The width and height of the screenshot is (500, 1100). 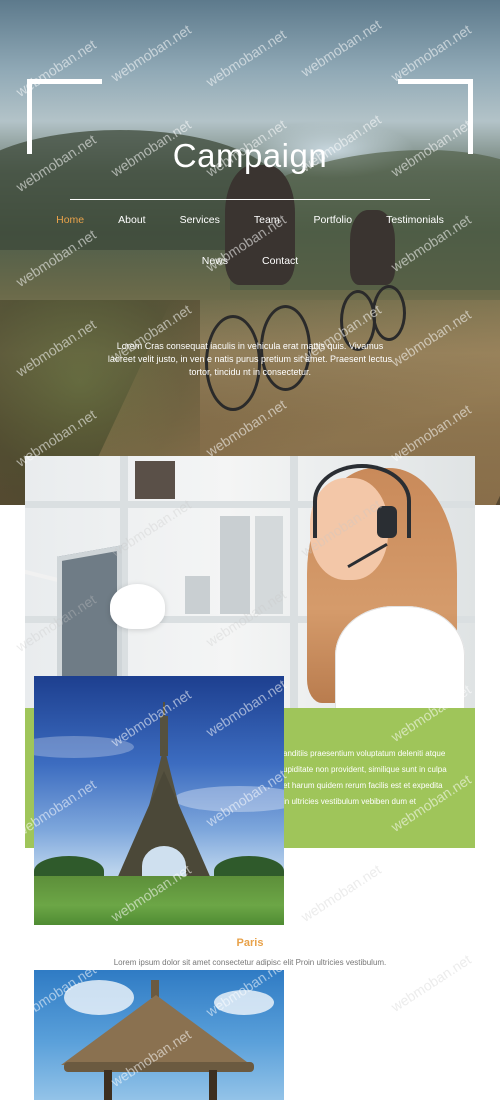 I want to click on nav-portfolio: Portfolio, so click(x=333, y=220).